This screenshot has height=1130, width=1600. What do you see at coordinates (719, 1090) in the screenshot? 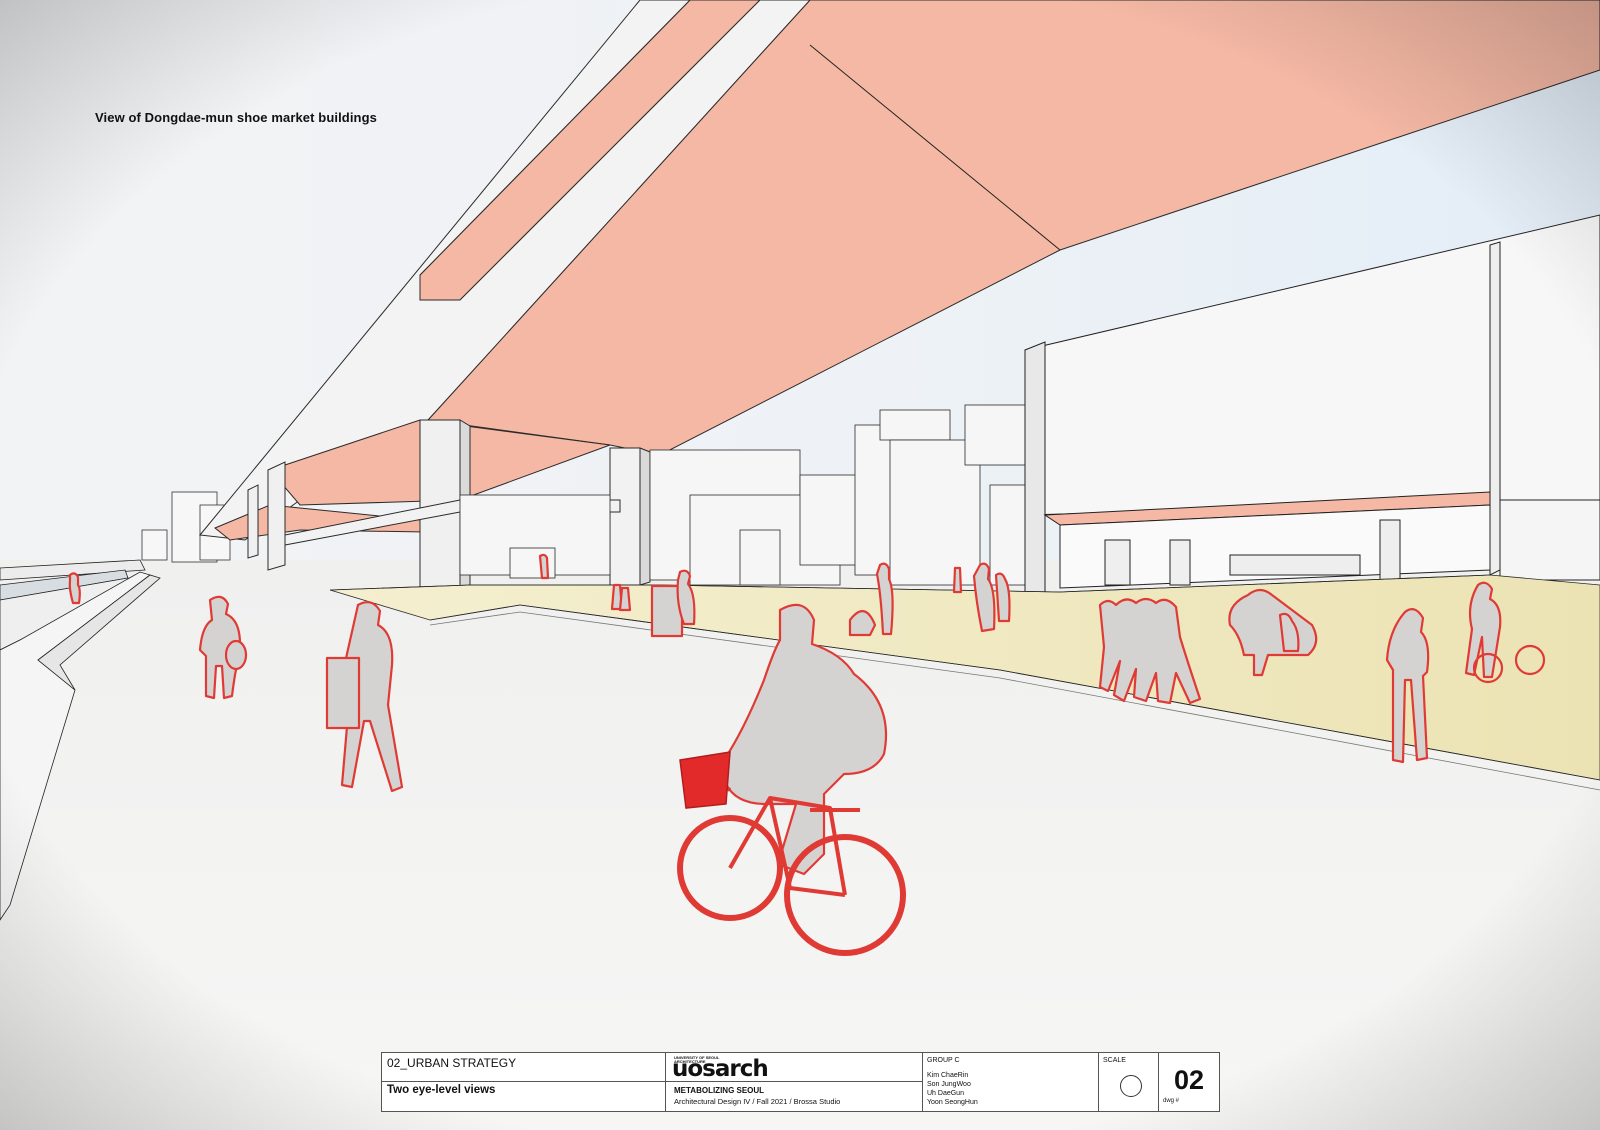
I see `project-title: METABOLIZING SEOUL` at bounding box center [719, 1090].